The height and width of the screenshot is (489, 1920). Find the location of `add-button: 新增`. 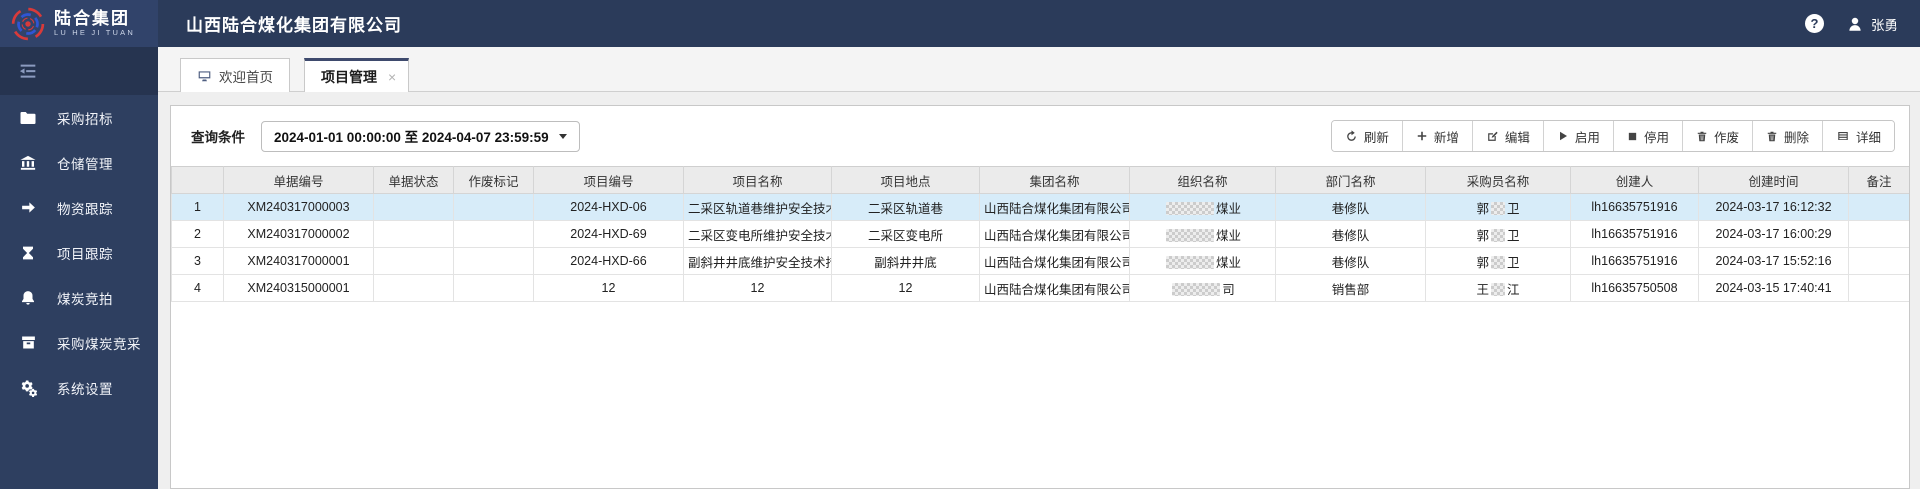

add-button: 新增 is located at coordinates (1436, 136).